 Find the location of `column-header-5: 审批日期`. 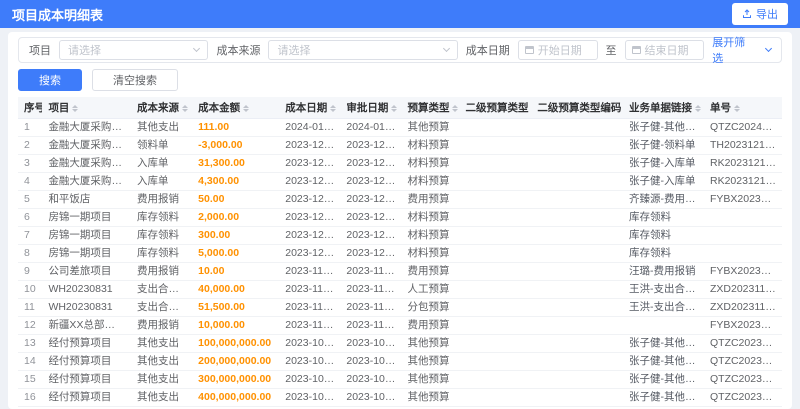

column-header-5: 审批日期 is located at coordinates (371, 108).